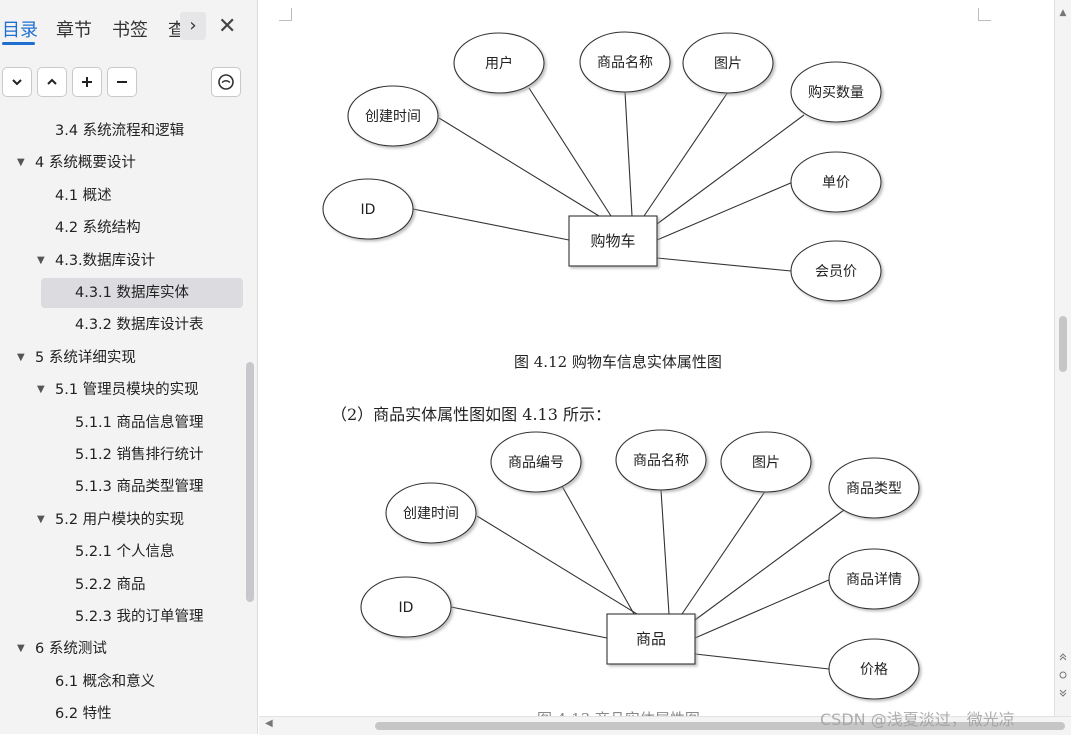 The image size is (1071, 735). I want to click on toc-item: ▼ 5.1 管理员模块的实现, so click(120, 390).